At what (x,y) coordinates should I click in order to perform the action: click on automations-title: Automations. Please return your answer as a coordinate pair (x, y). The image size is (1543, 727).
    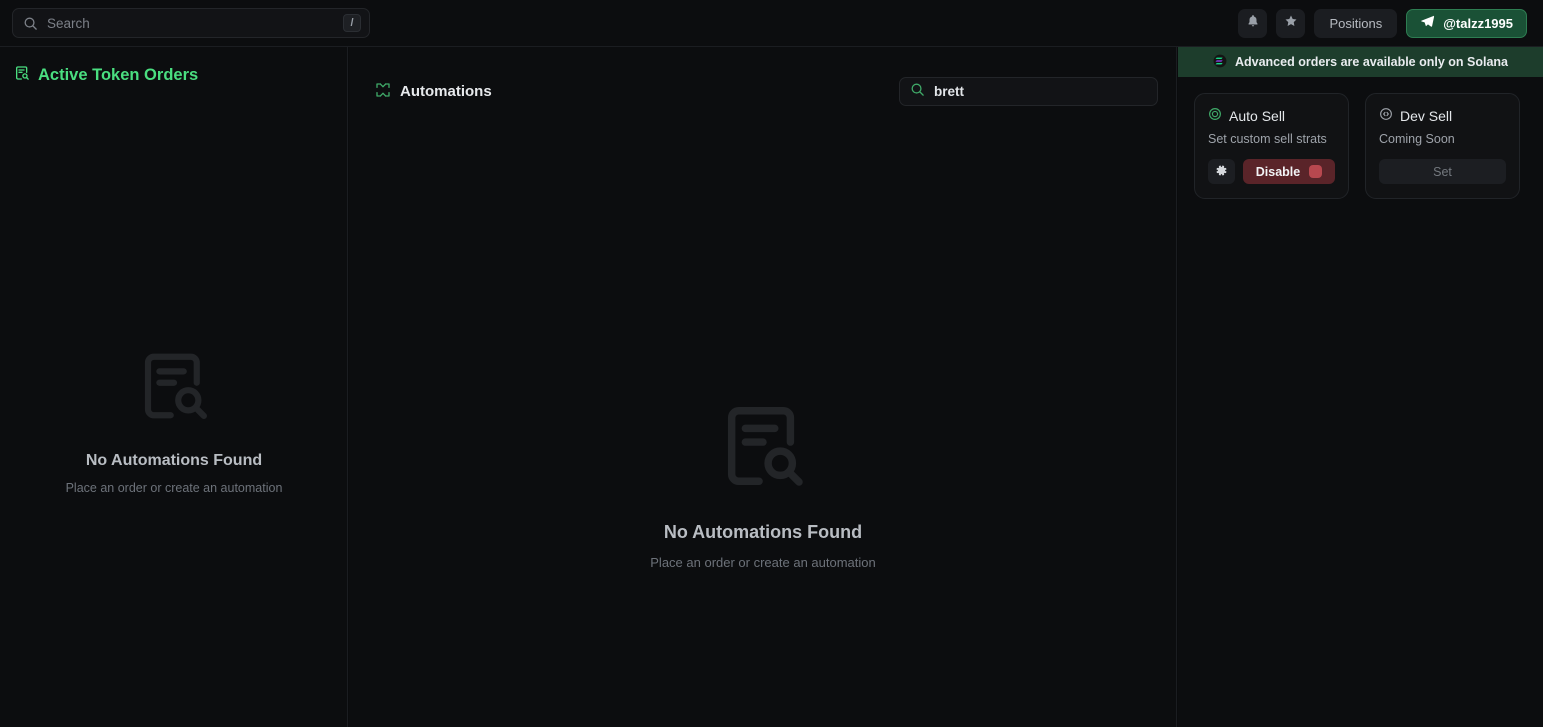
    Looking at the image, I should click on (433, 92).